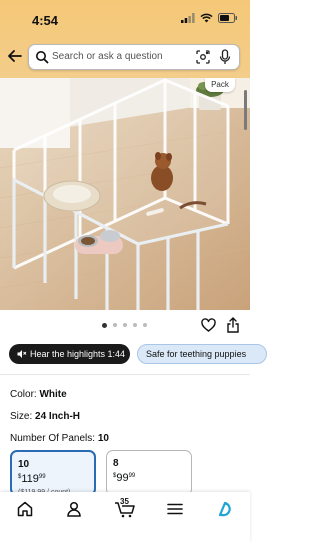 The width and height of the screenshot is (320, 543). Describe the element at coordinates (149, 473) in the screenshot. I see `panel-option-8: 8 $9999` at that location.